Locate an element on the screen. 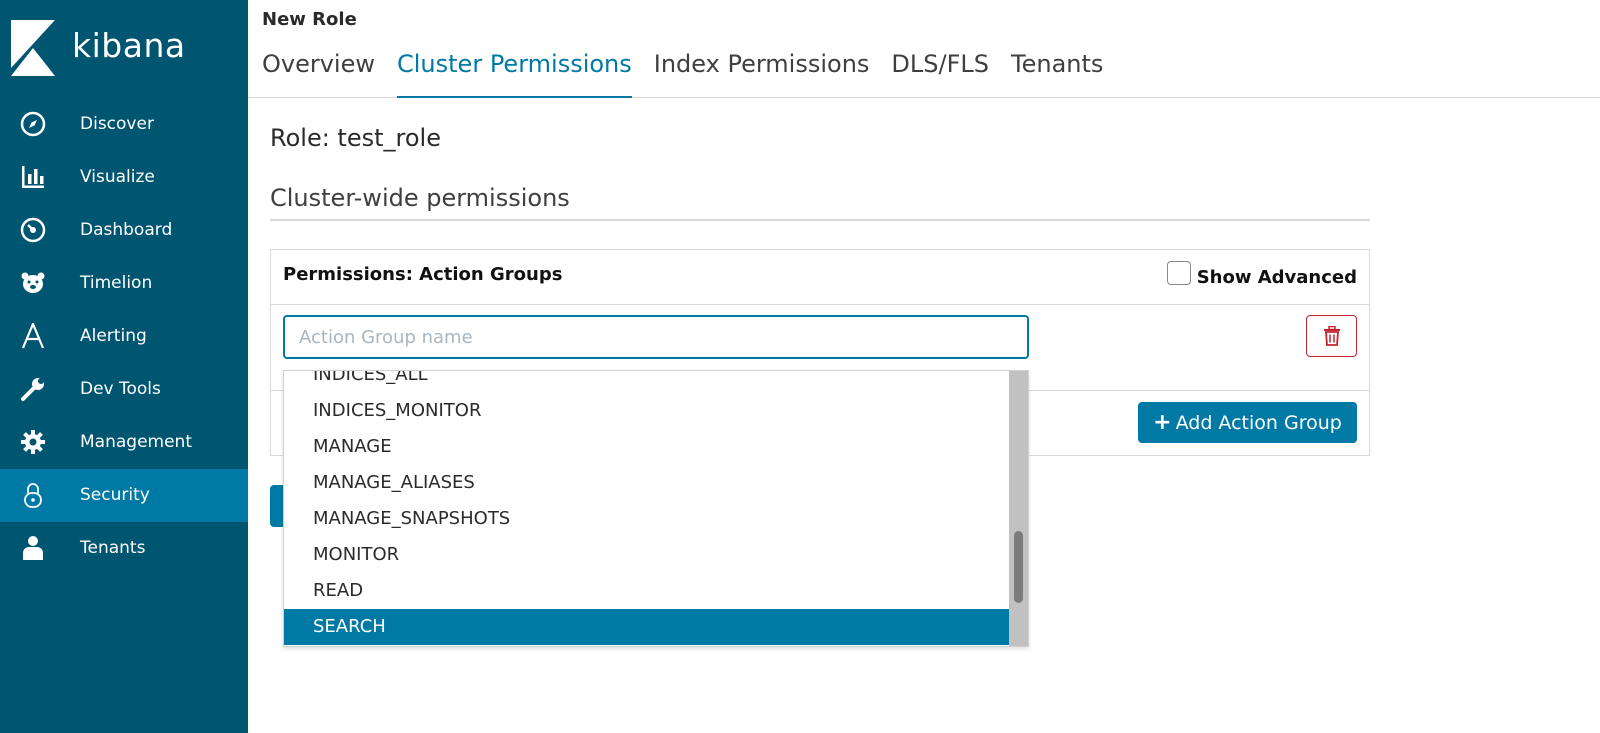 This screenshot has height=733, width=1600. section-divider is located at coordinates (820, 220).